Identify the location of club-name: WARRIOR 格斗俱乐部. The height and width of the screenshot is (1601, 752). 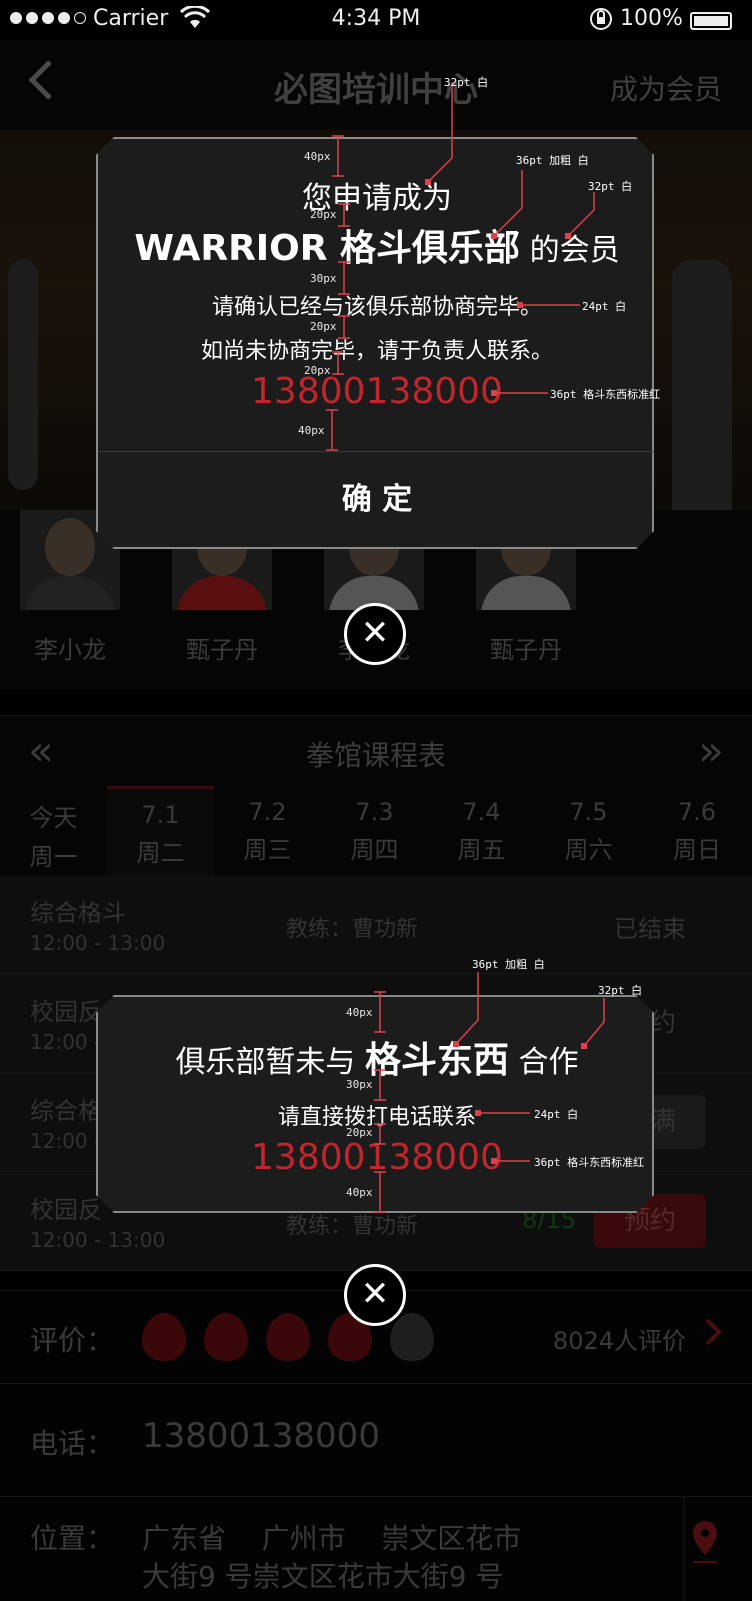
(327, 248).